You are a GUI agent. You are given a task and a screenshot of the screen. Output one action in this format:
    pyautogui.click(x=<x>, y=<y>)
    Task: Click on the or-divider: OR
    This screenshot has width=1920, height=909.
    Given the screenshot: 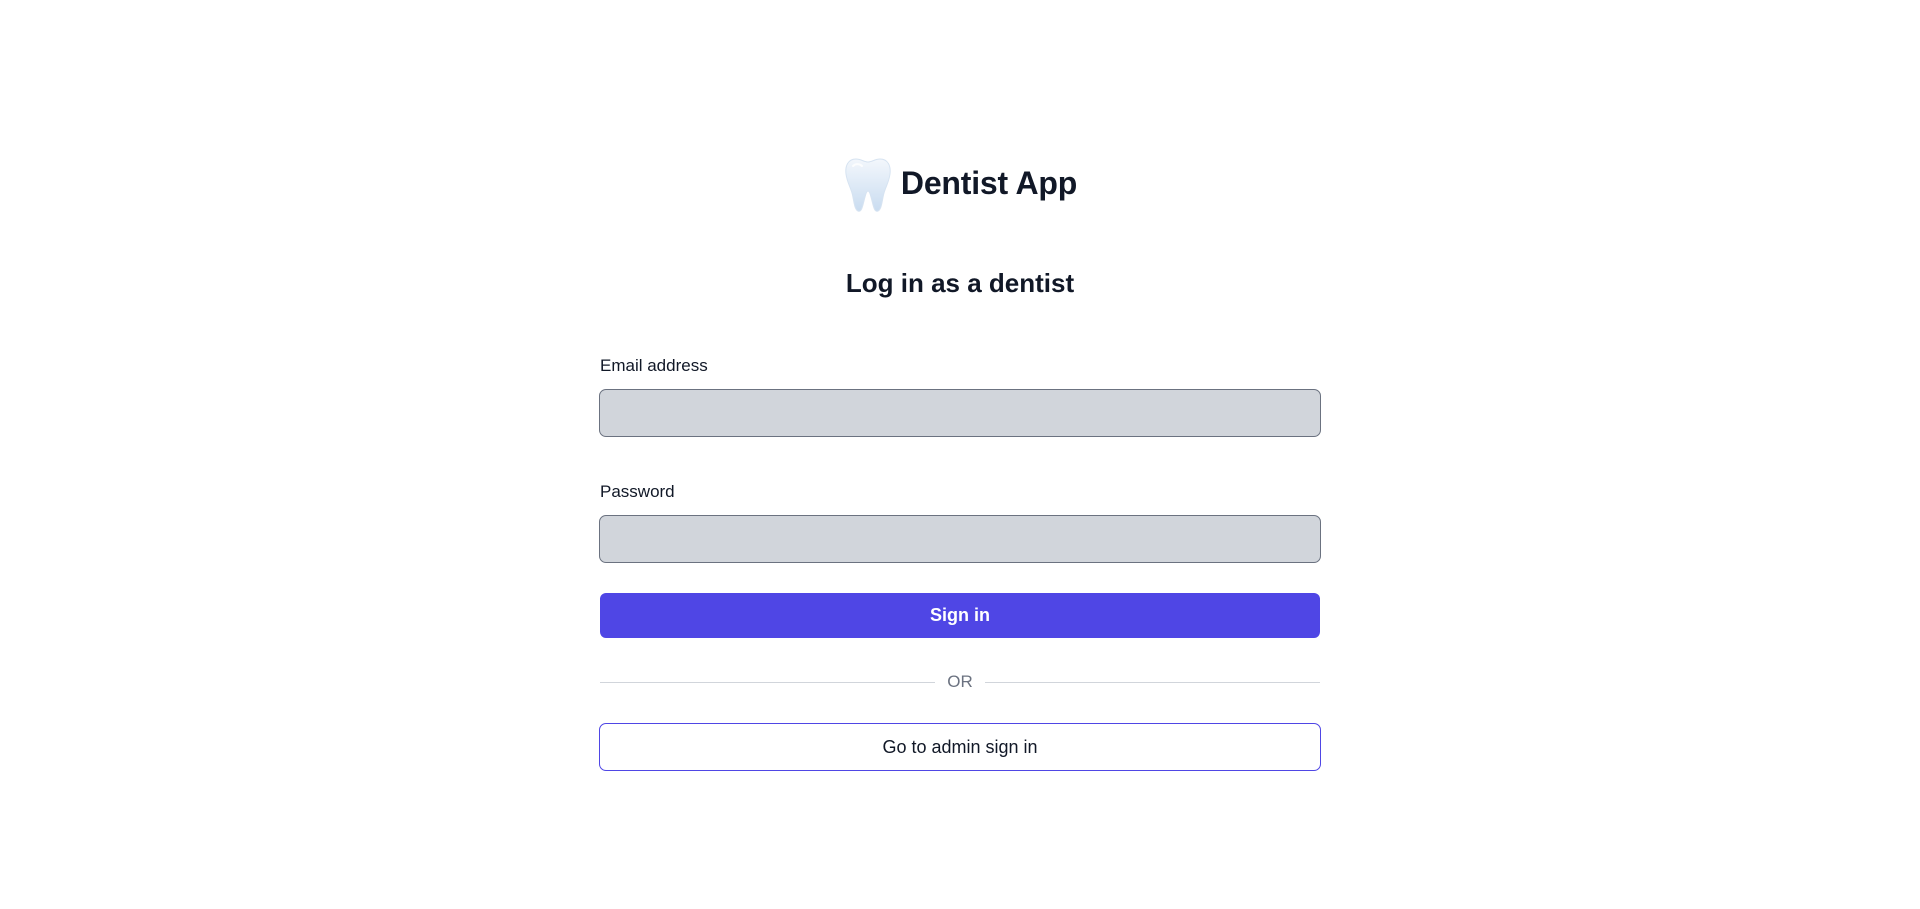 What is the action you would take?
    pyautogui.click(x=960, y=682)
    